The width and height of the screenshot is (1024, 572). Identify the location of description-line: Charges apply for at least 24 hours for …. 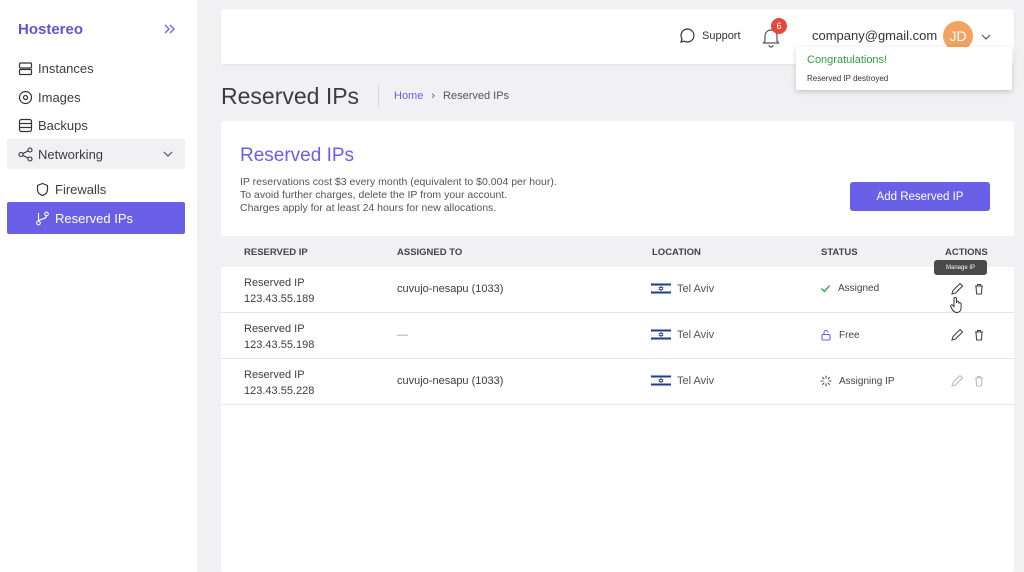
(368, 208).